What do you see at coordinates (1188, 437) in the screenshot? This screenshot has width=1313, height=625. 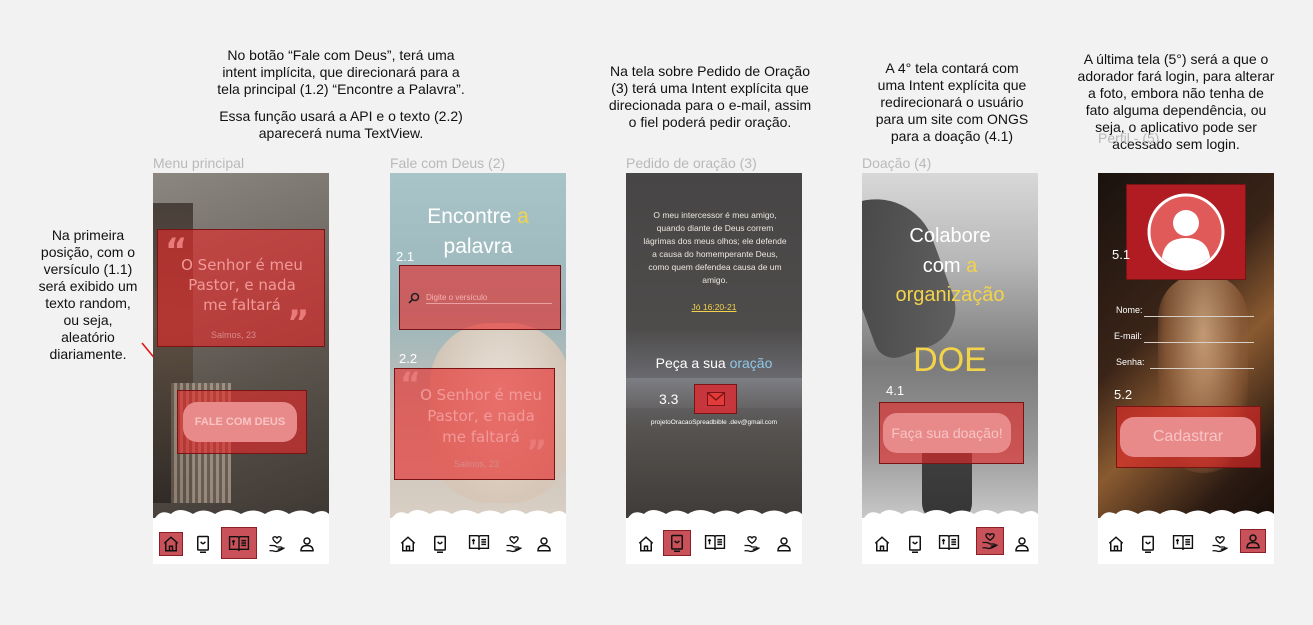 I see `register-button: Cadastrar` at bounding box center [1188, 437].